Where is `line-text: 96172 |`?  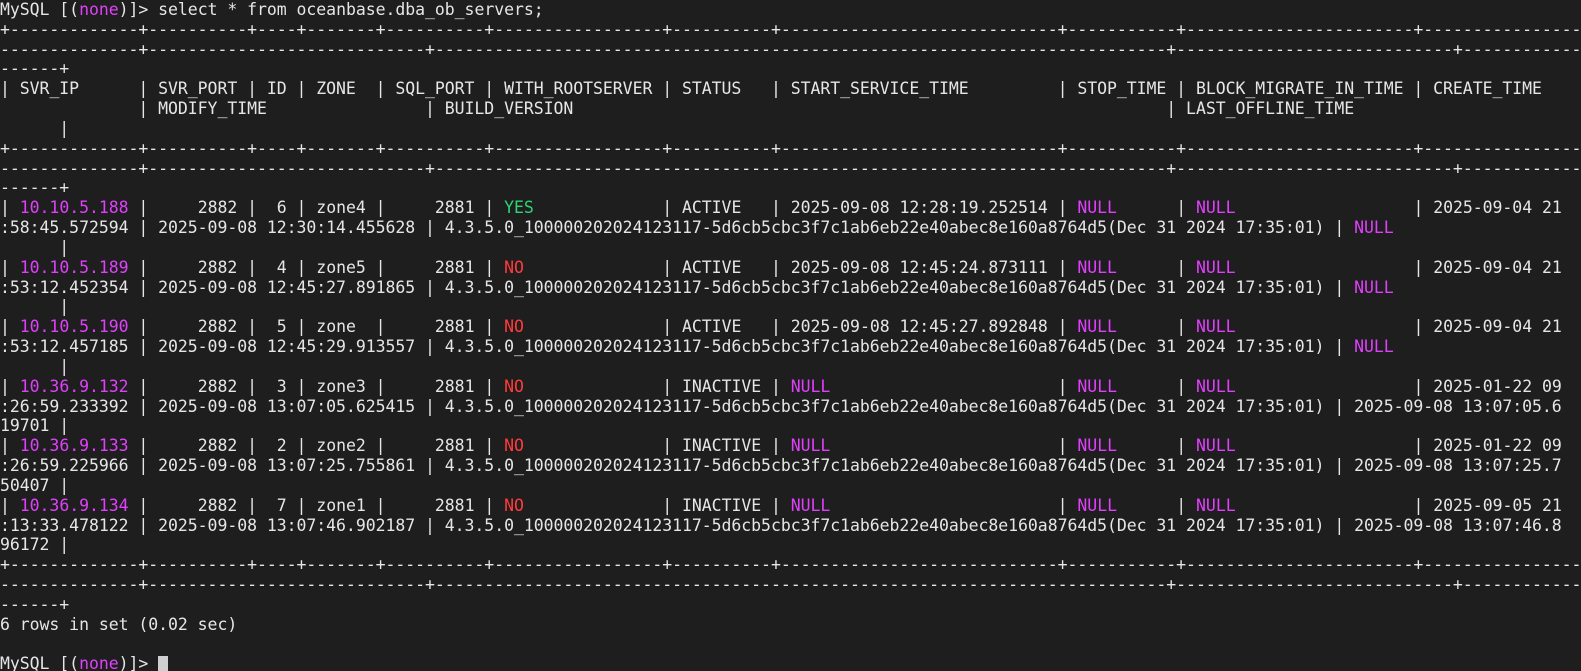
line-text: 96172 | is located at coordinates (35, 545).